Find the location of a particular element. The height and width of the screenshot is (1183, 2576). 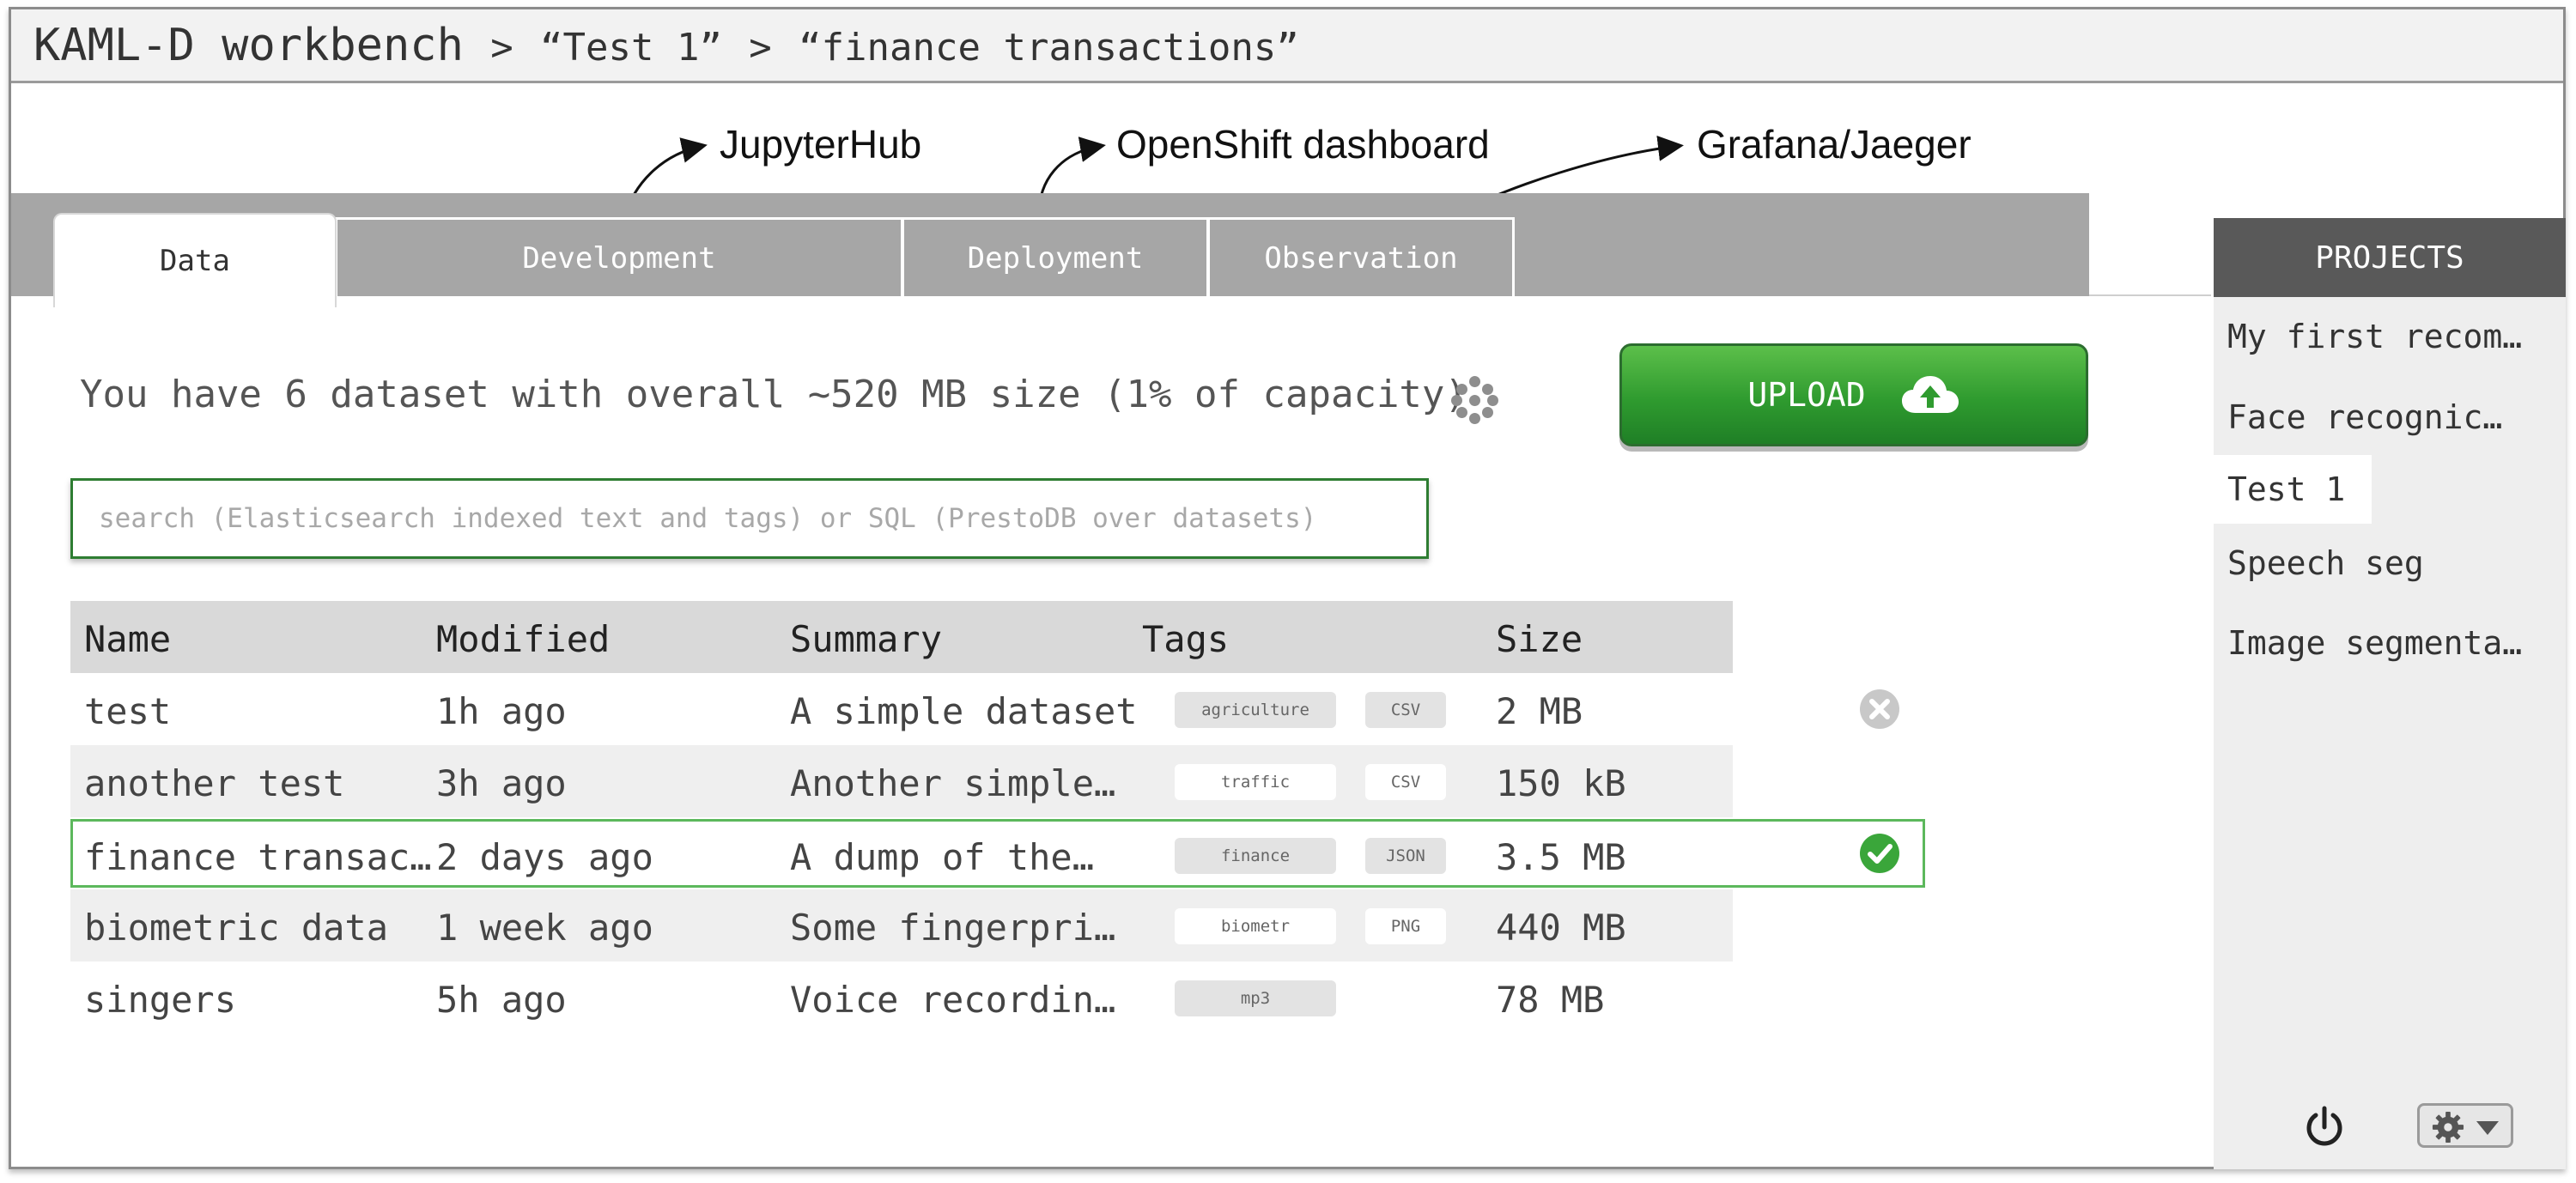

sidebar-item-project: Speech seg is located at coordinates (2390, 564).